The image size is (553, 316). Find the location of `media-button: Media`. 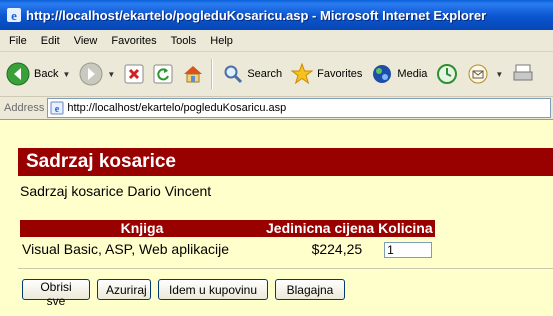

media-button: Media is located at coordinates (399, 74).